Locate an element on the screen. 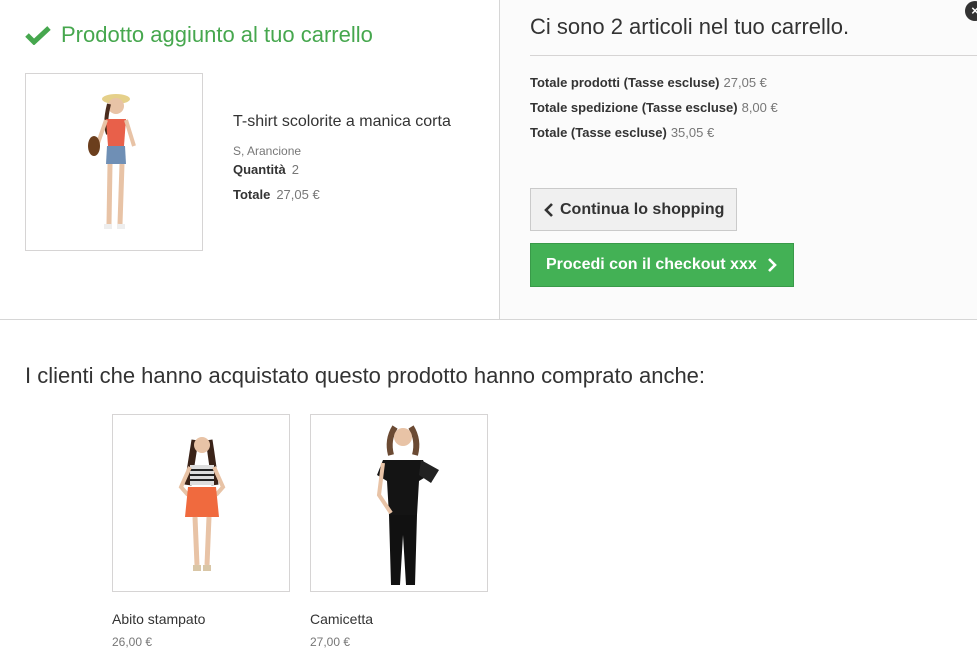 The image size is (977, 671). total-value: 27,05 € is located at coordinates (298, 194).